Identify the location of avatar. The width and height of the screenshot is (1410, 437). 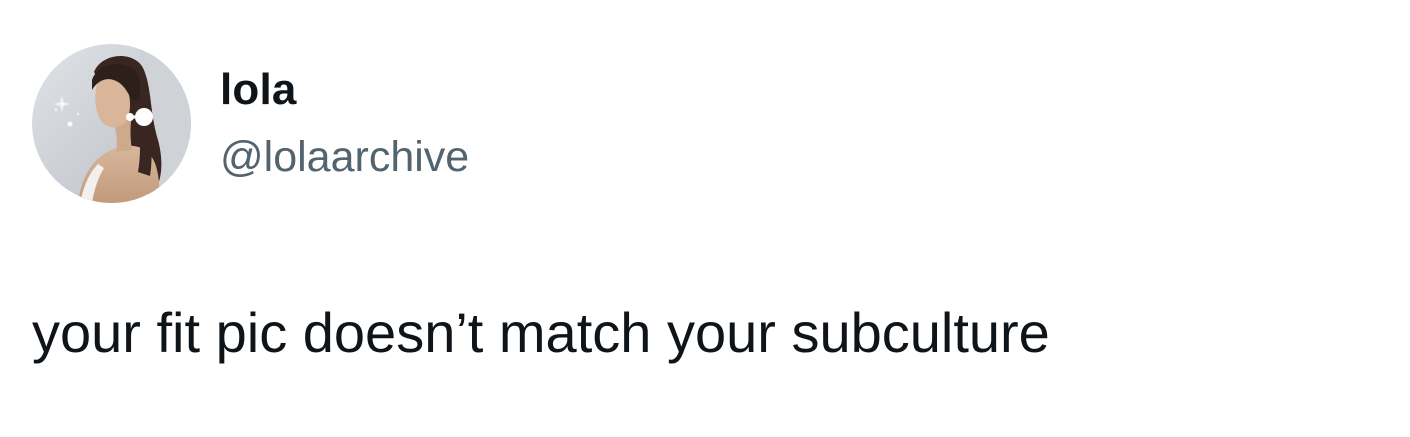
(111, 123).